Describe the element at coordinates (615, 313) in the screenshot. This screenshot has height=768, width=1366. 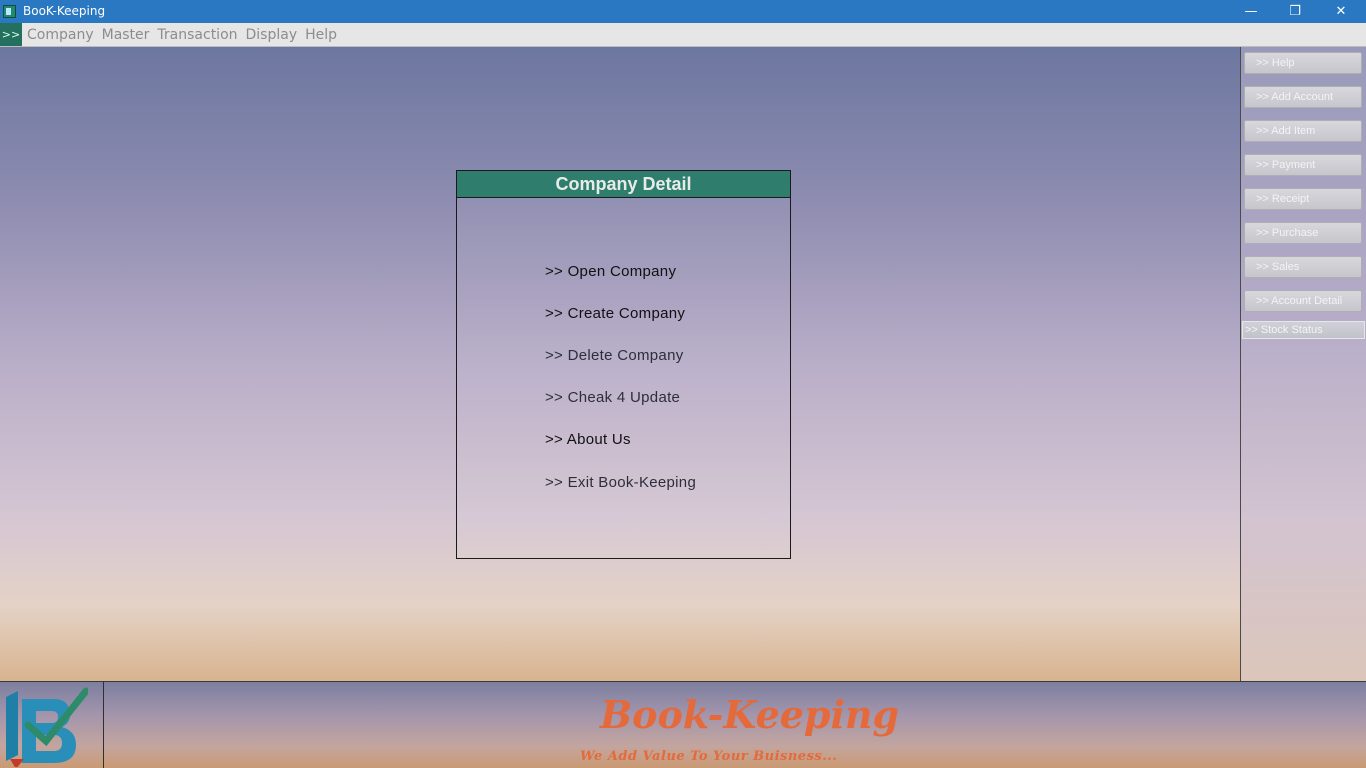
I see `create-company-link: >> Create Company` at that location.